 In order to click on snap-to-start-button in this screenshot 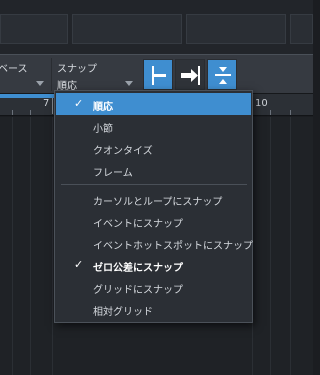, I will do `click(158, 74)`.